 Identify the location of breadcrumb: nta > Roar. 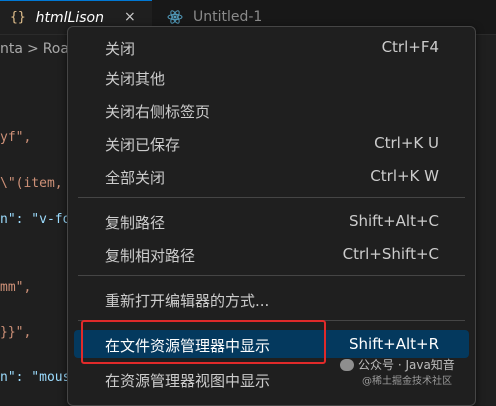
(37, 49).